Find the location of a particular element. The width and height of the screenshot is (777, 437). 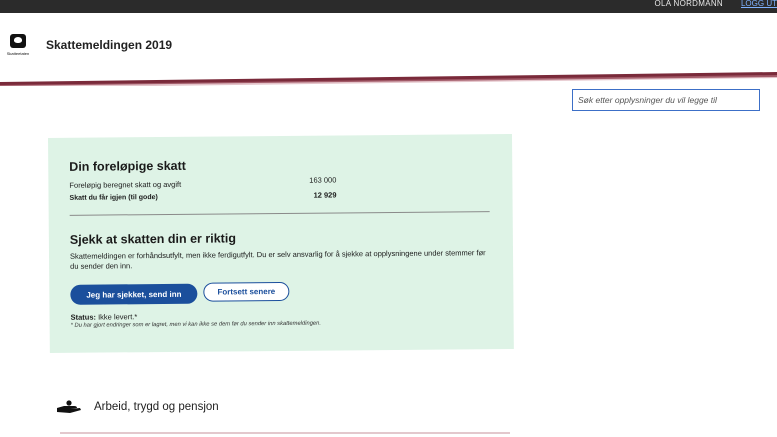

user-name: OLA NORDMANN is located at coordinates (688, 4).